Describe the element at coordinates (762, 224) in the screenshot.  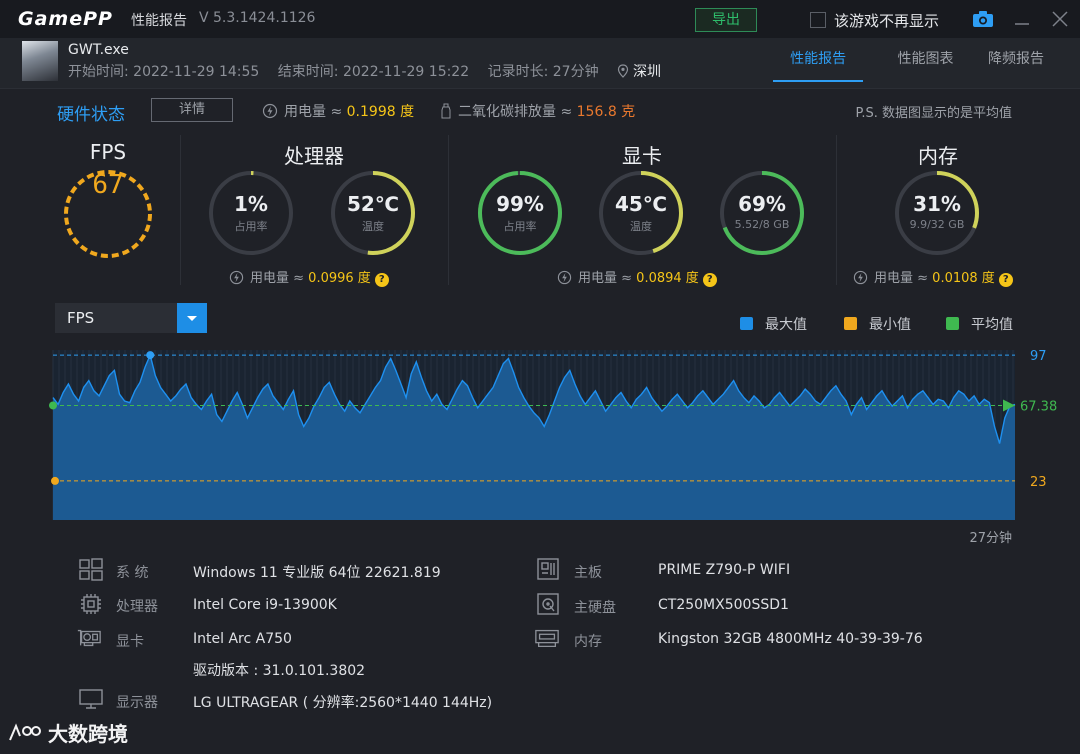
I see `gpu-vram-label: 5.52/8 GB` at that location.